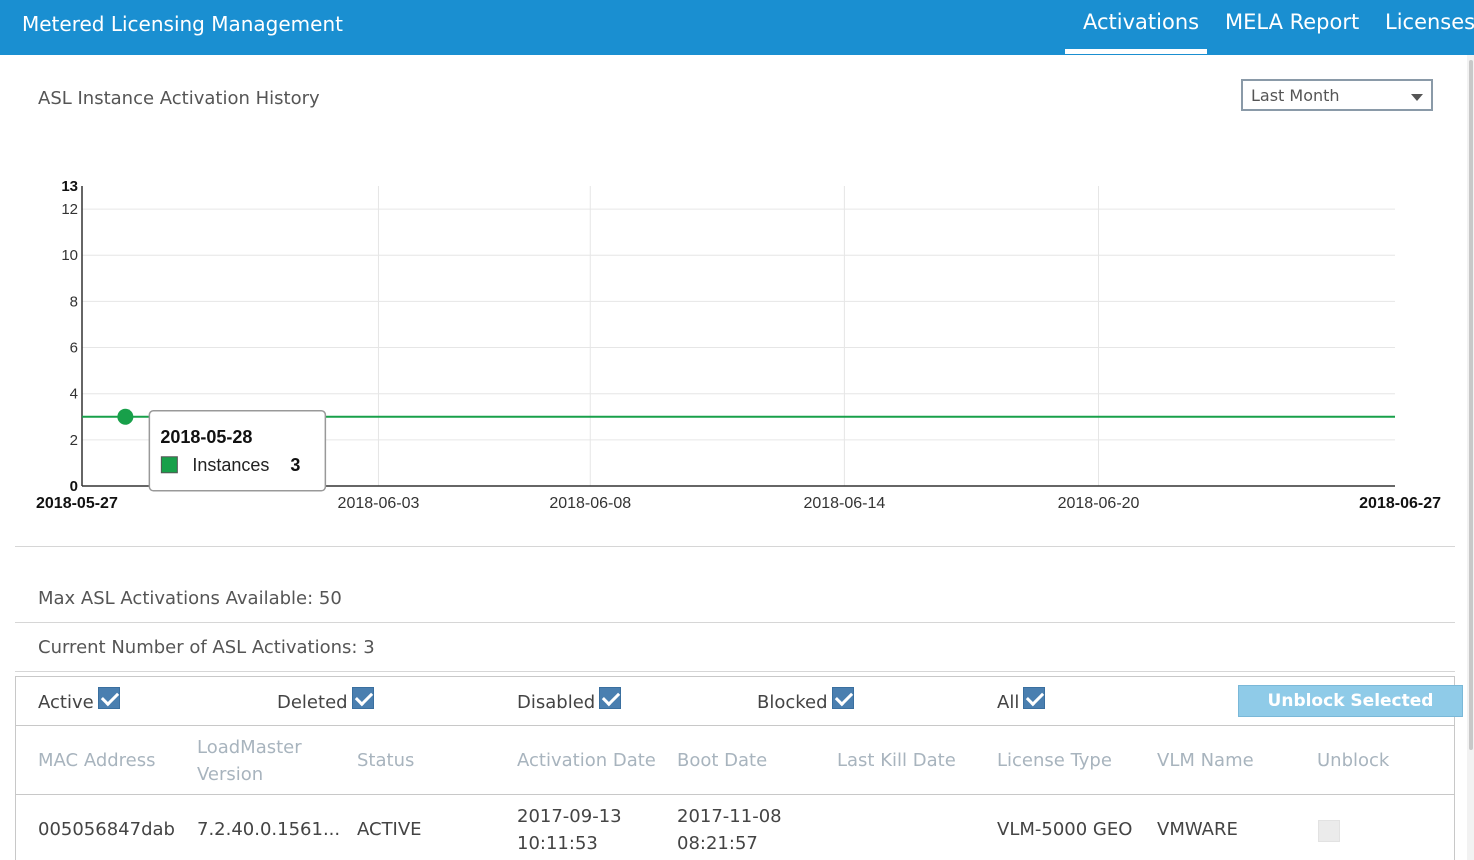 The height and width of the screenshot is (860, 1474). I want to click on chart-title: ASL Instance Activation History, so click(179, 98).